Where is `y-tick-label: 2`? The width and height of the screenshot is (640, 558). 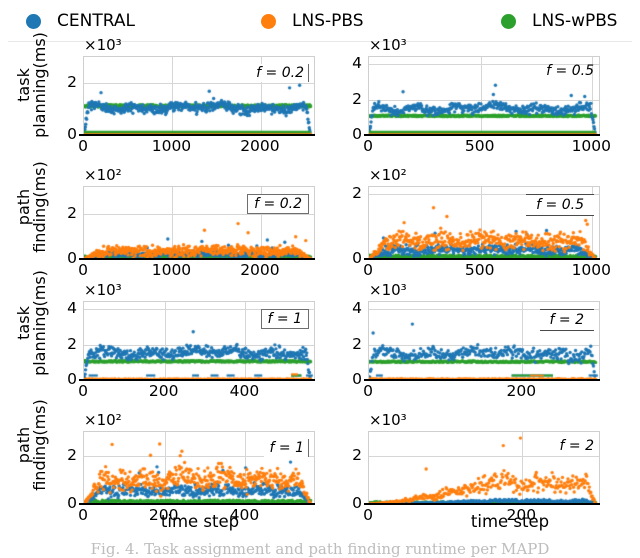
y-tick-label: 2 is located at coordinates (357, 455).